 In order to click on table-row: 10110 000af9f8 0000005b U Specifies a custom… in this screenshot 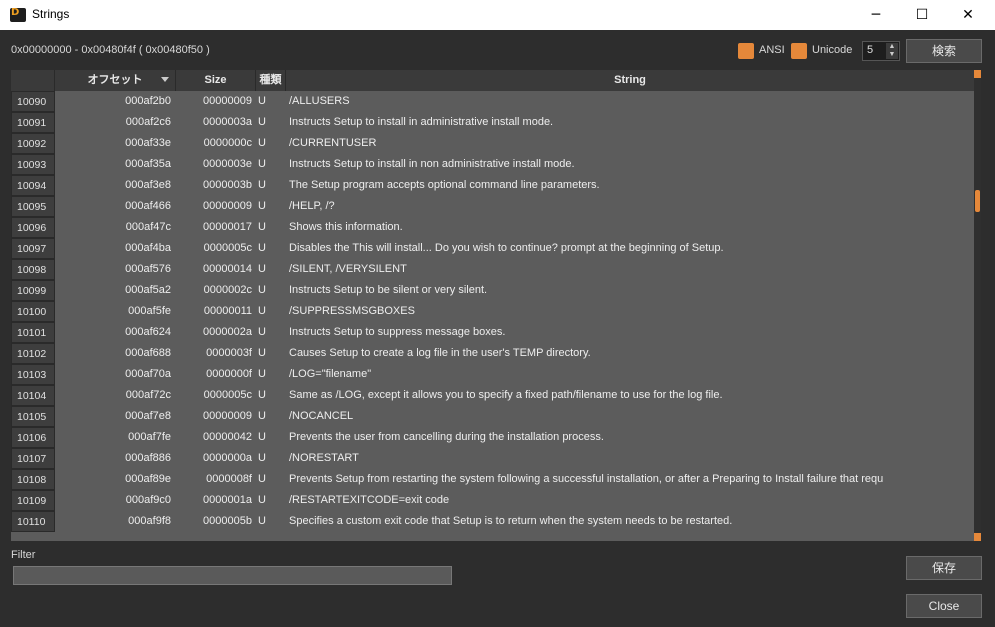, I will do `click(492, 521)`.